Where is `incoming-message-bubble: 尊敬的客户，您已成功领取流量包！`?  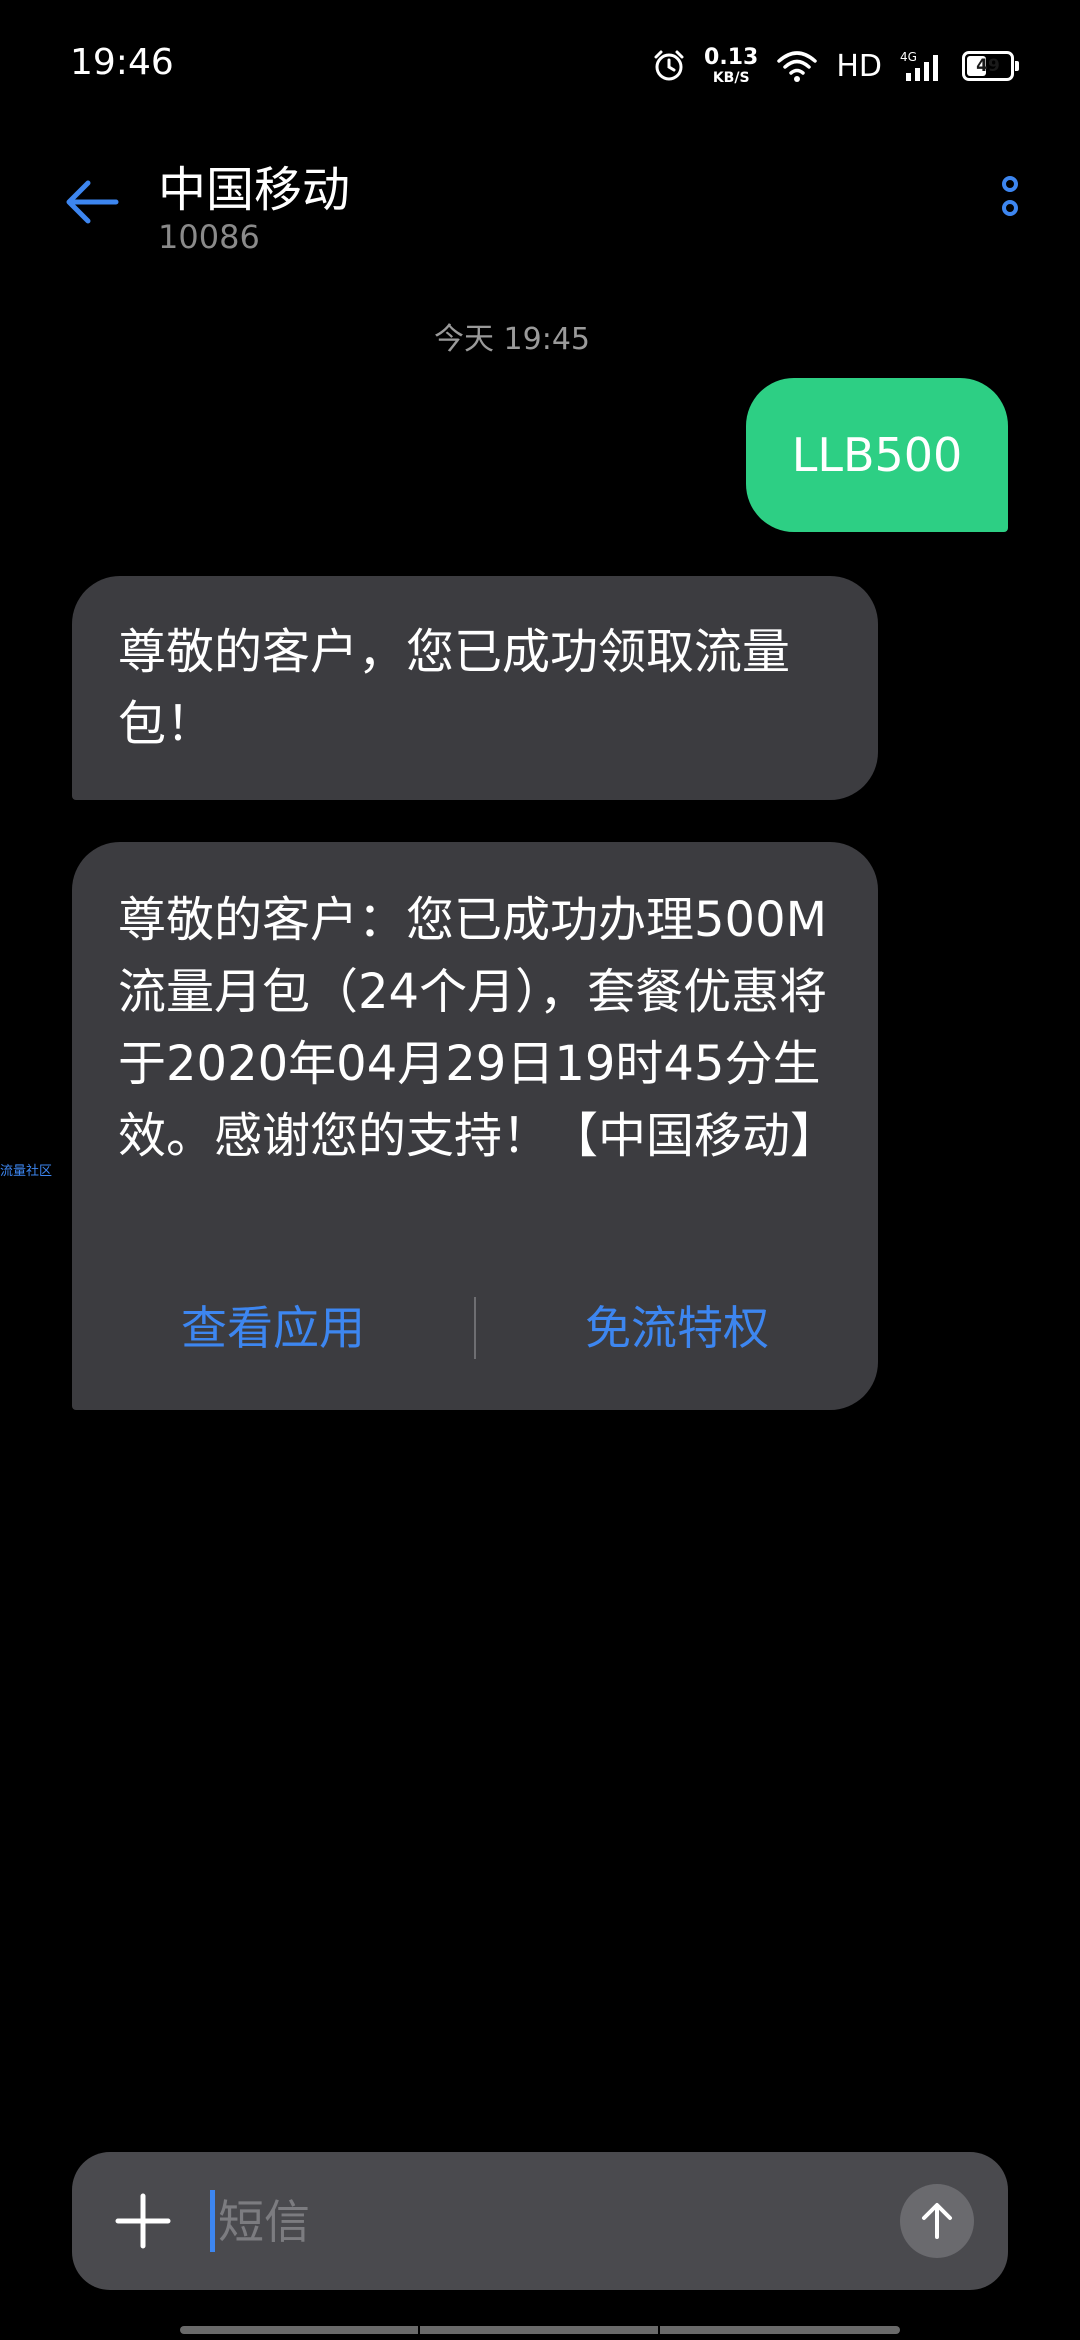 incoming-message-bubble: 尊敬的客户，您已成功领取流量包！ is located at coordinates (475, 688).